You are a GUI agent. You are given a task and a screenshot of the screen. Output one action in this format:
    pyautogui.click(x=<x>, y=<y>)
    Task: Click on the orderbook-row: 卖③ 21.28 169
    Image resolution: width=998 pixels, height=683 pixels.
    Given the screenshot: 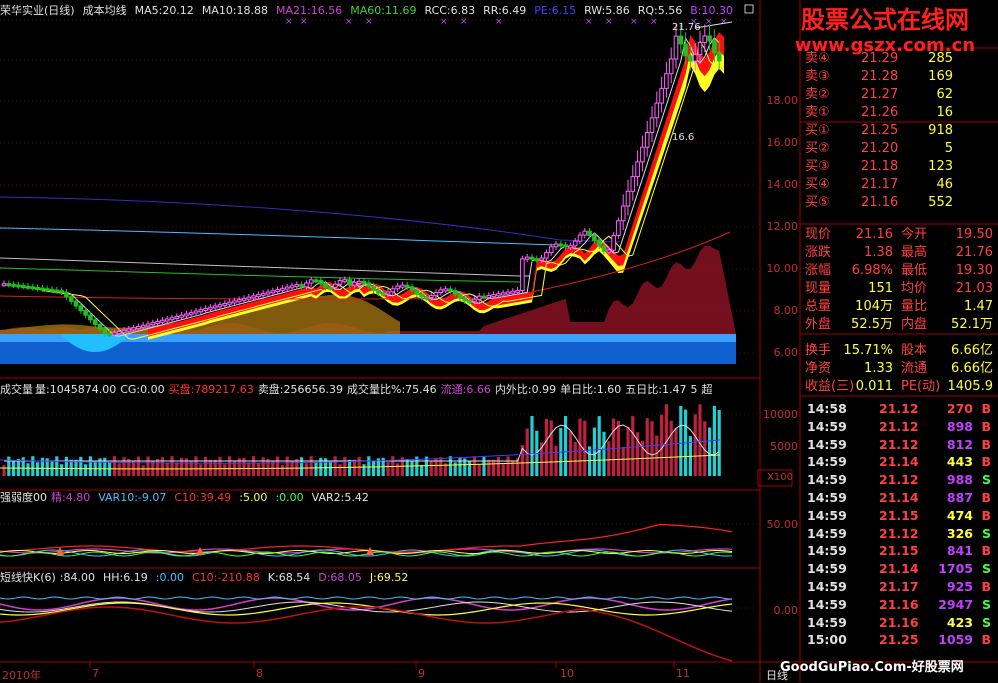 What is the action you would take?
    pyautogui.click(x=899, y=77)
    